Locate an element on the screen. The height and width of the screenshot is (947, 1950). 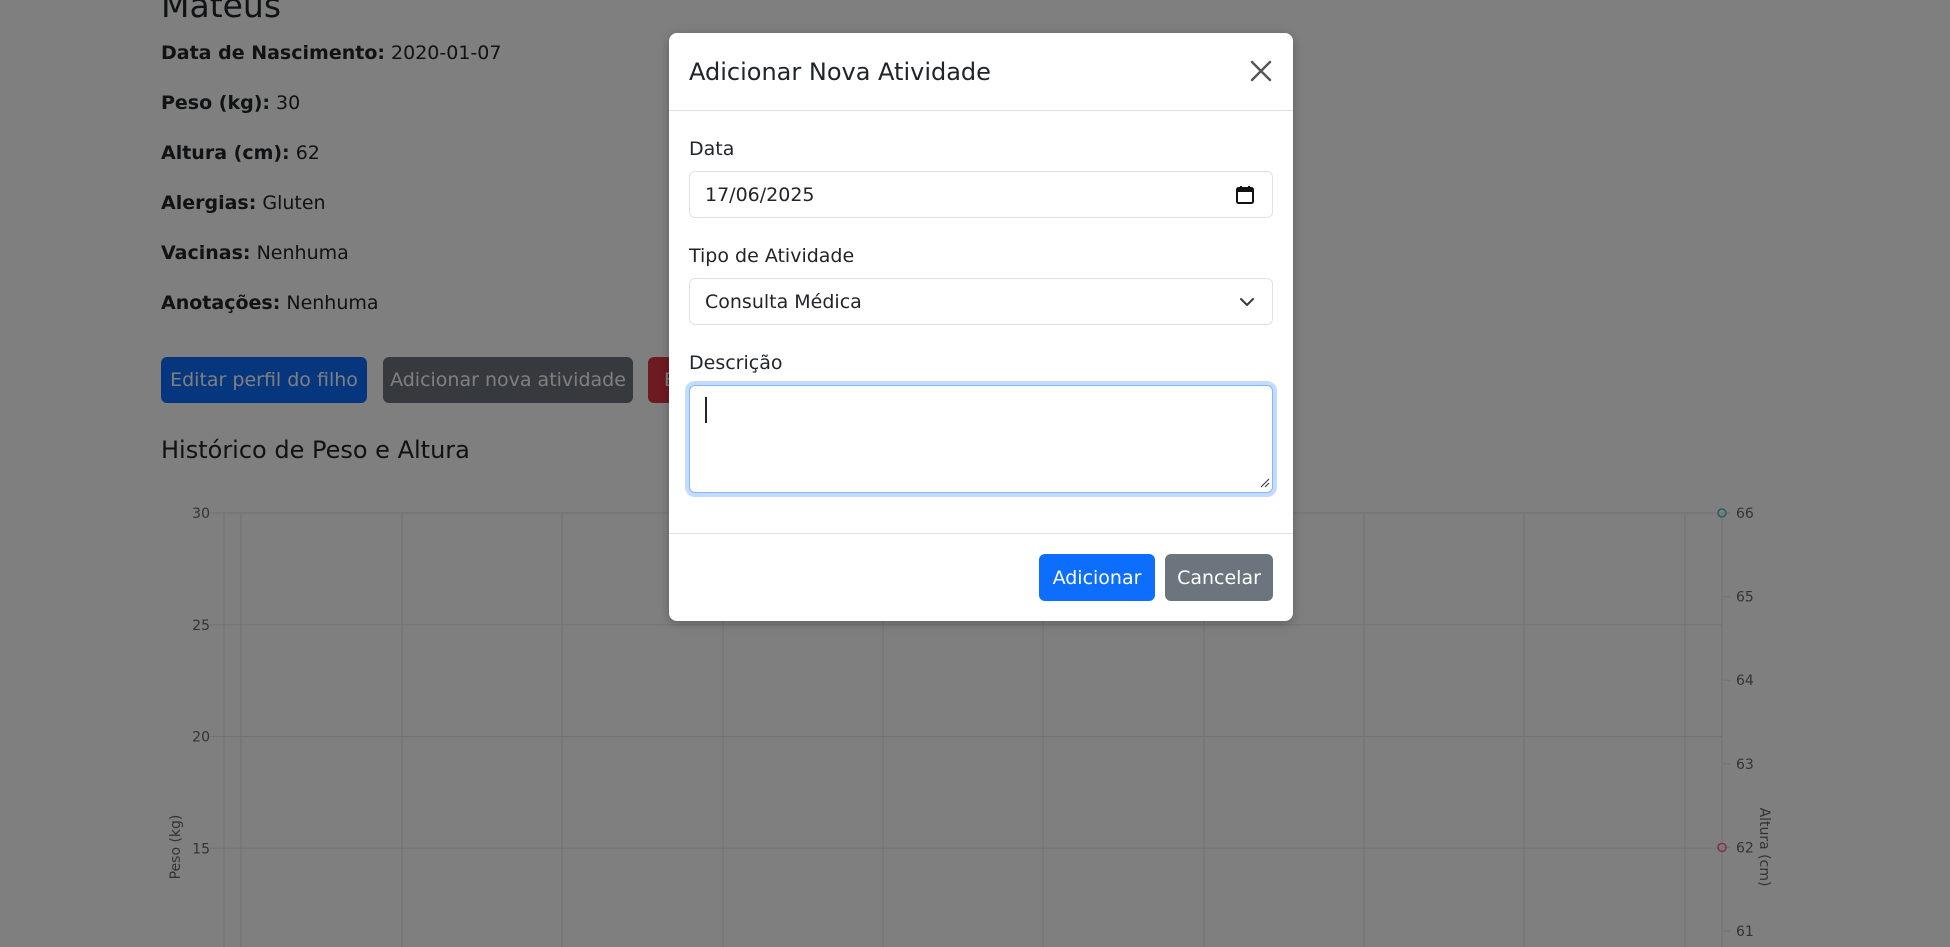
close-icon is located at coordinates (1261, 71).